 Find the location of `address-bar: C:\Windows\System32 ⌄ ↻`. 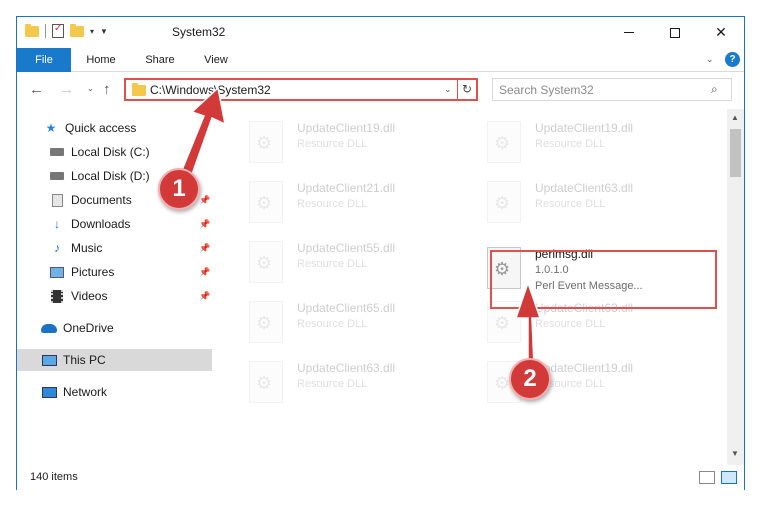

address-bar: C:\Windows\System32 ⌄ ↻ is located at coordinates (301, 89).